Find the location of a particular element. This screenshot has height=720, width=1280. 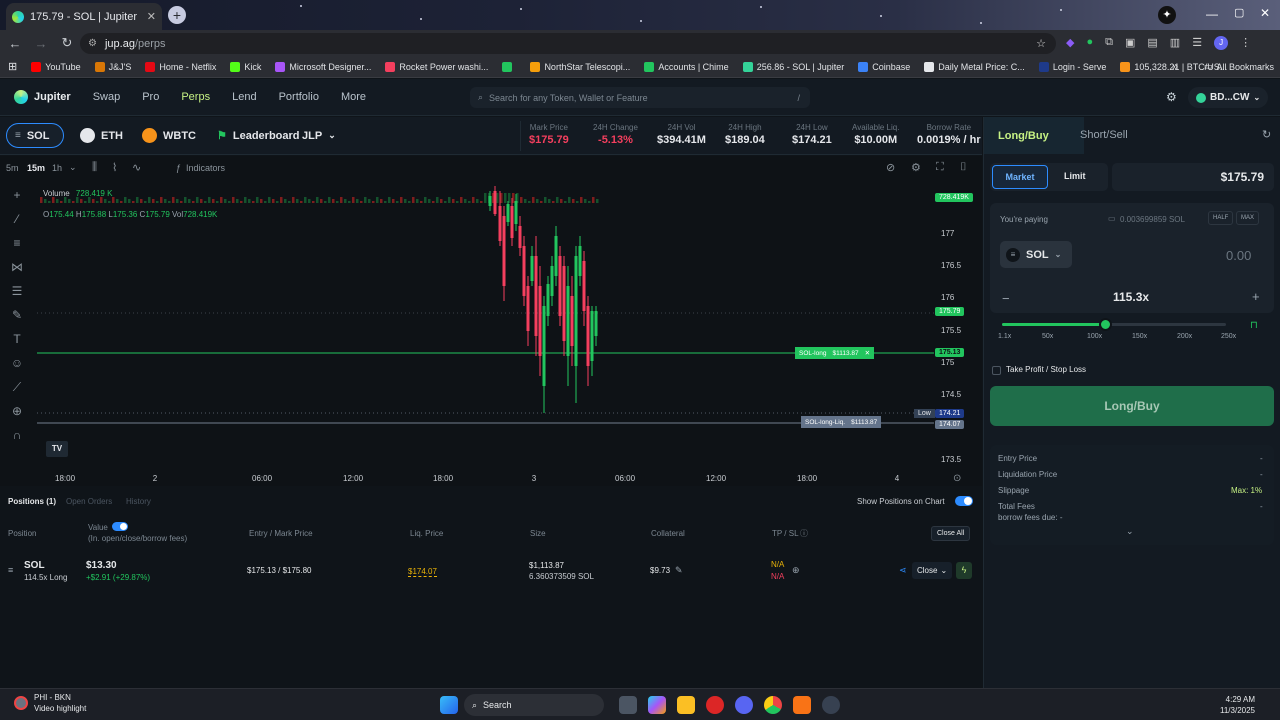

tab-eth: ETH is located at coordinates (101, 135).